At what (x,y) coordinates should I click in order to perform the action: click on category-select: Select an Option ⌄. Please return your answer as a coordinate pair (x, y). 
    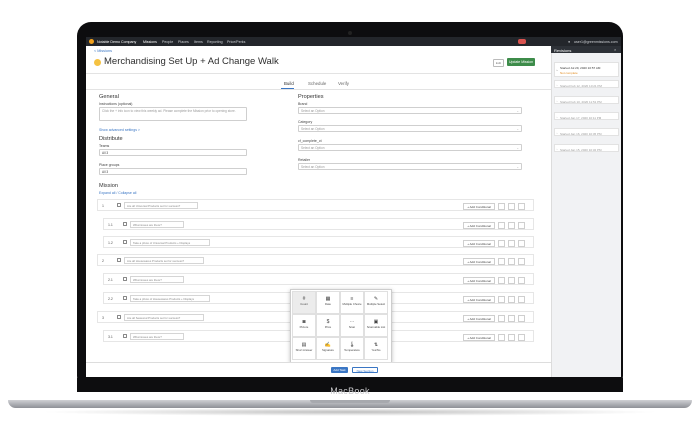
    Looking at the image, I should click on (410, 128).